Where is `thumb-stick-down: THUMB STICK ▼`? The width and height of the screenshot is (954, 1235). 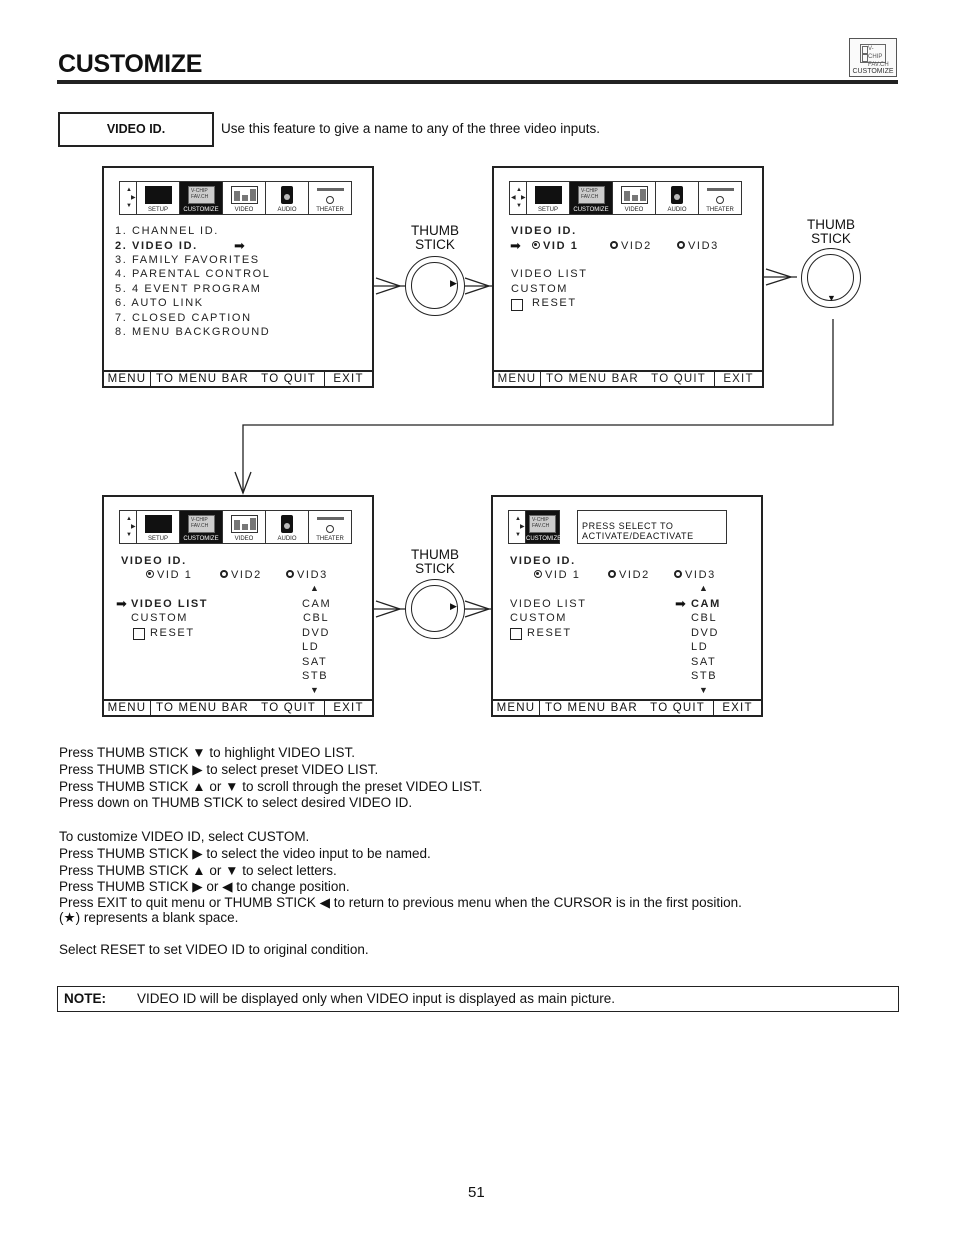 thumb-stick-down: THUMB STICK ▼ is located at coordinates (831, 263).